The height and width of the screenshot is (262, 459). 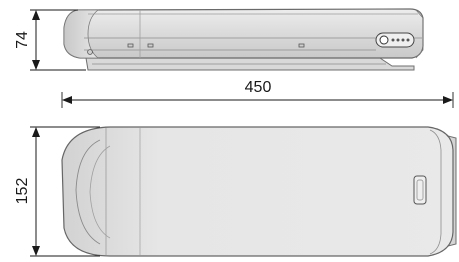 What do you see at coordinates (22, 40) in the screenshot?
I see `dimension-height-label: 74` at bounding box center [22, 40].